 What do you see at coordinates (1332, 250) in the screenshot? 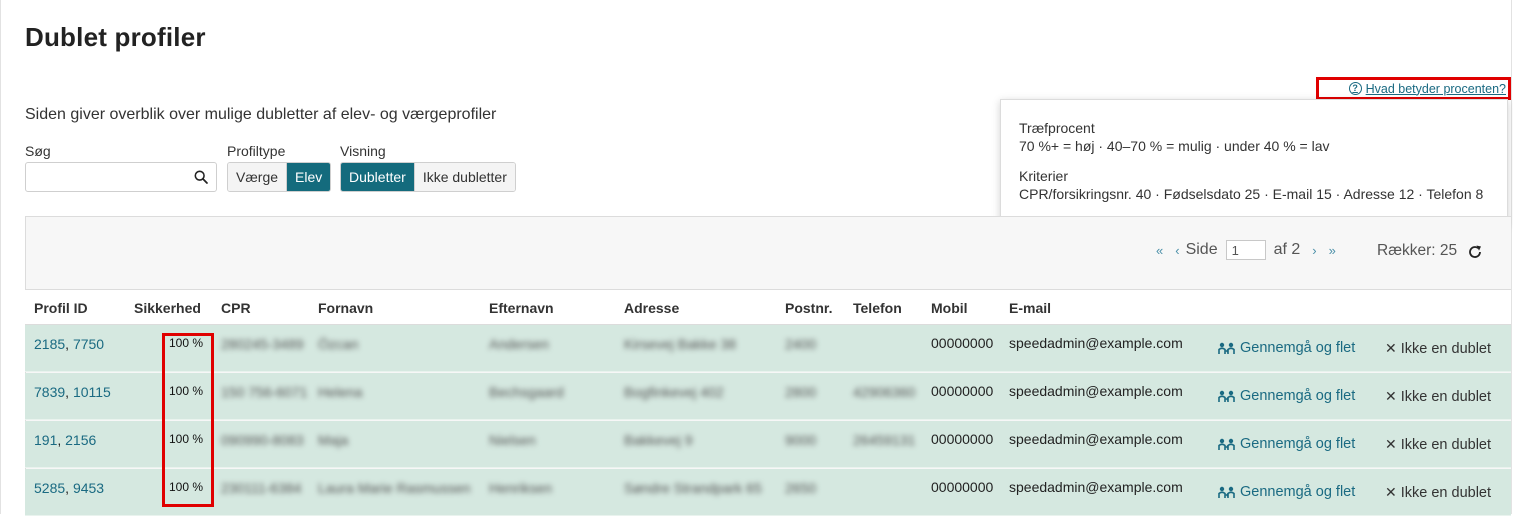
I see `last-page-link: »` at bounding box center [1332, 250].